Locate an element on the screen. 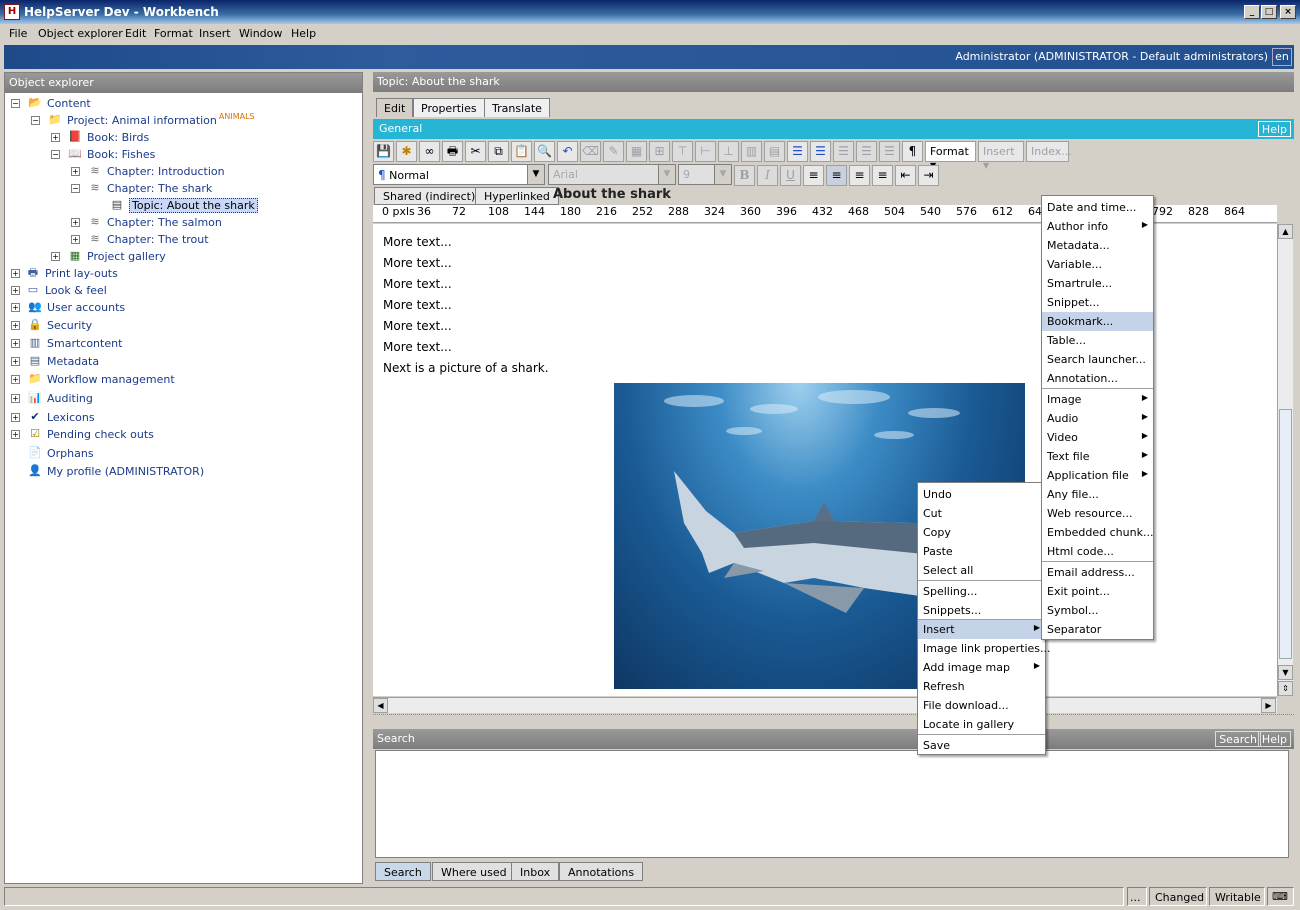 This screenshot has height=910, width=1300. preview-glasses-icon: ∞ is located at coordinates (429, 151).